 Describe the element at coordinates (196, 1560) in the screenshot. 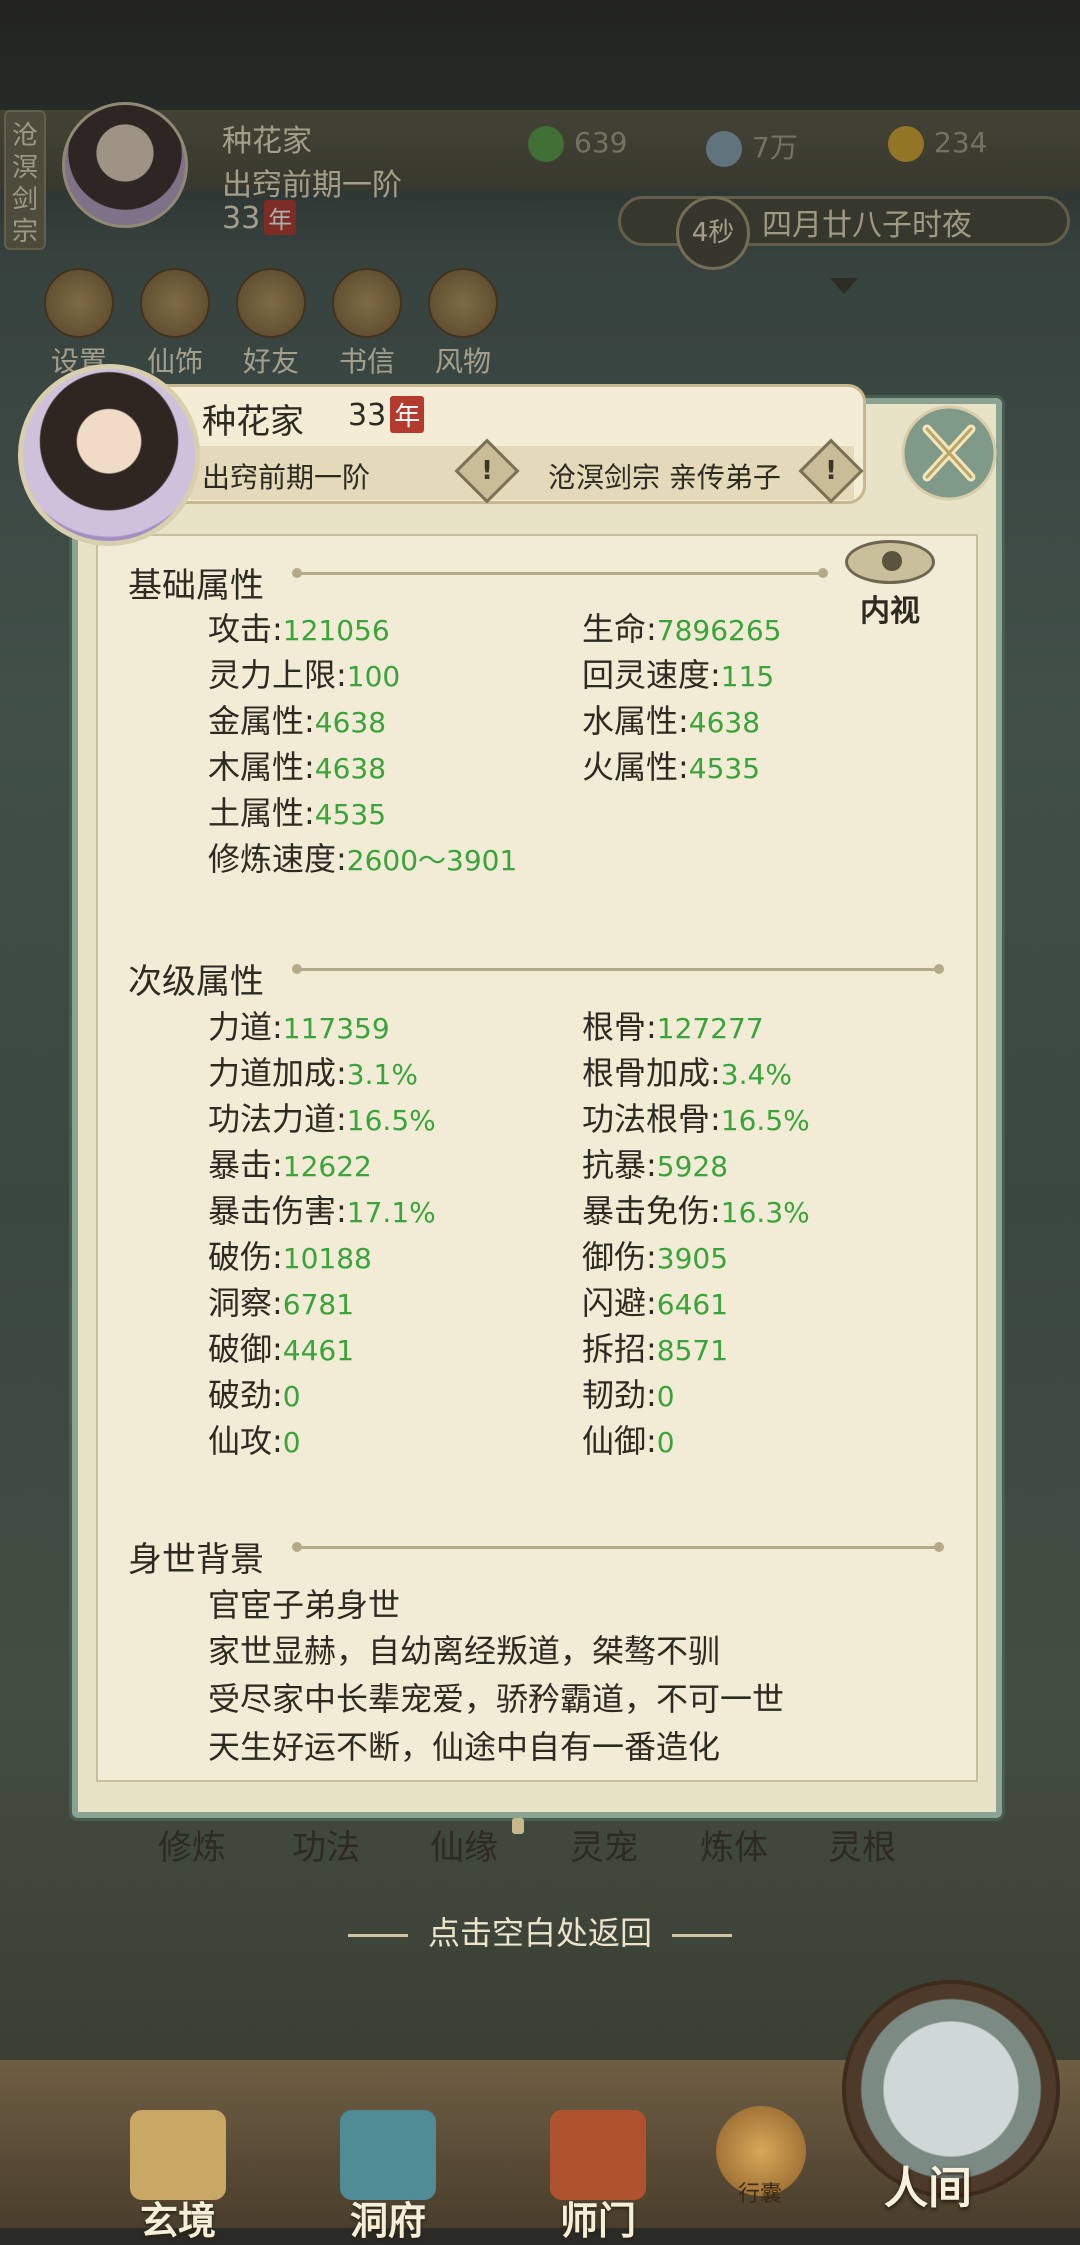

I see `background-title: 身世背景` at that location.